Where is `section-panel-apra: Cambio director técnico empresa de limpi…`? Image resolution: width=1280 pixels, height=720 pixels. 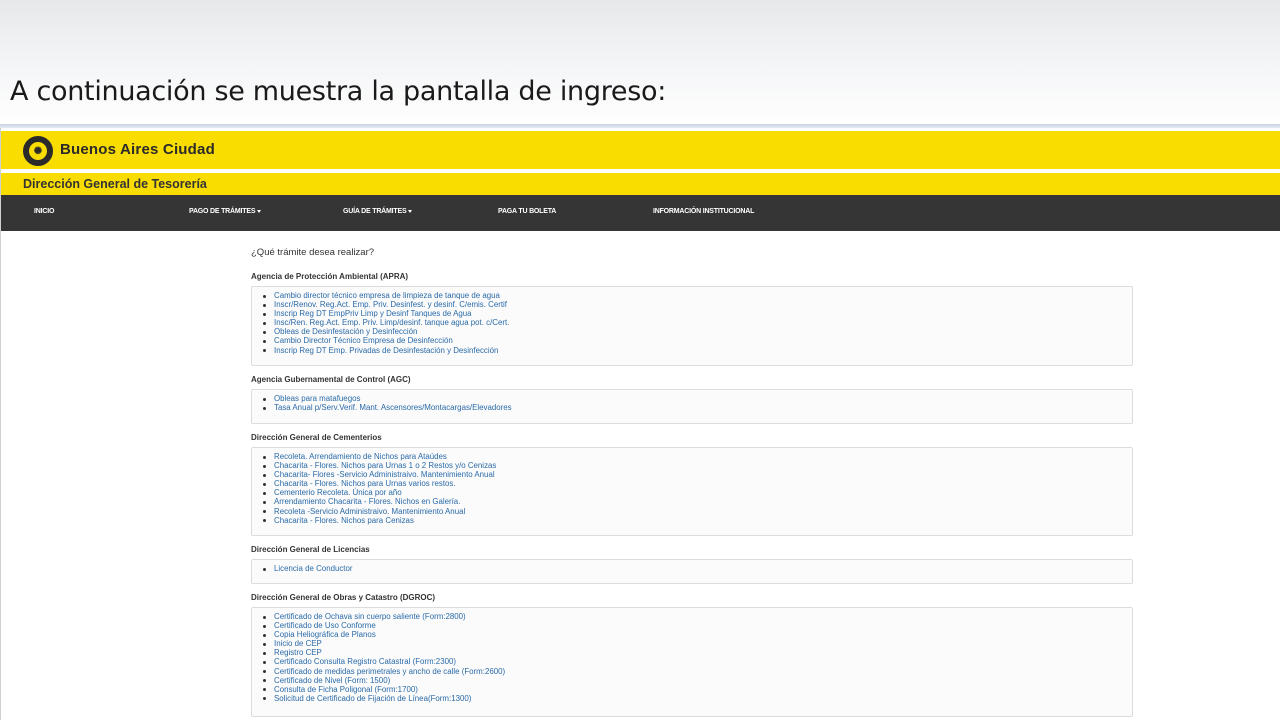
section-panel-apra: Cambio director técnico empresa de limpi… is located at coordinates (692, 326).